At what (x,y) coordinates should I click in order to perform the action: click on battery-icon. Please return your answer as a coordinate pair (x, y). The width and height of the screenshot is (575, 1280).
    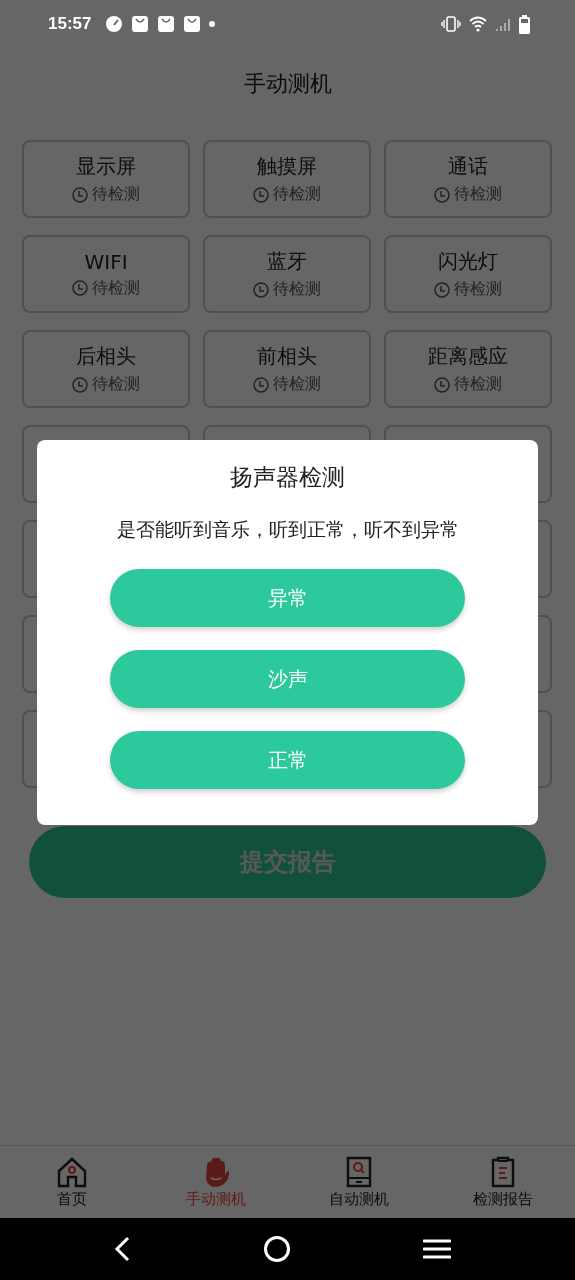
    Looking at the image, I should click on (524, 24).